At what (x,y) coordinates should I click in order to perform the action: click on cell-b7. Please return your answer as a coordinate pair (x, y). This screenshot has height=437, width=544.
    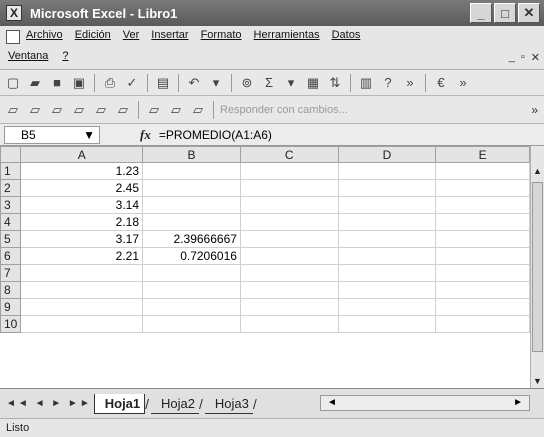
    Looking at the image, I should click on (191, 273).